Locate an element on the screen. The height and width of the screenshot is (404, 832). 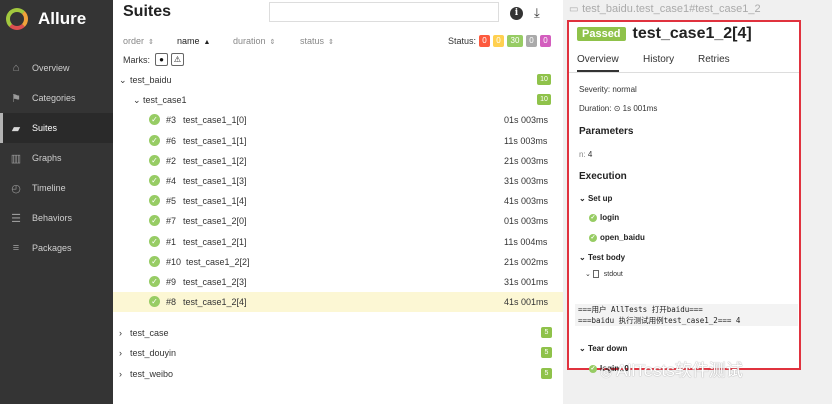
sort-name: name ▲ is located at coordinates (193, 41).